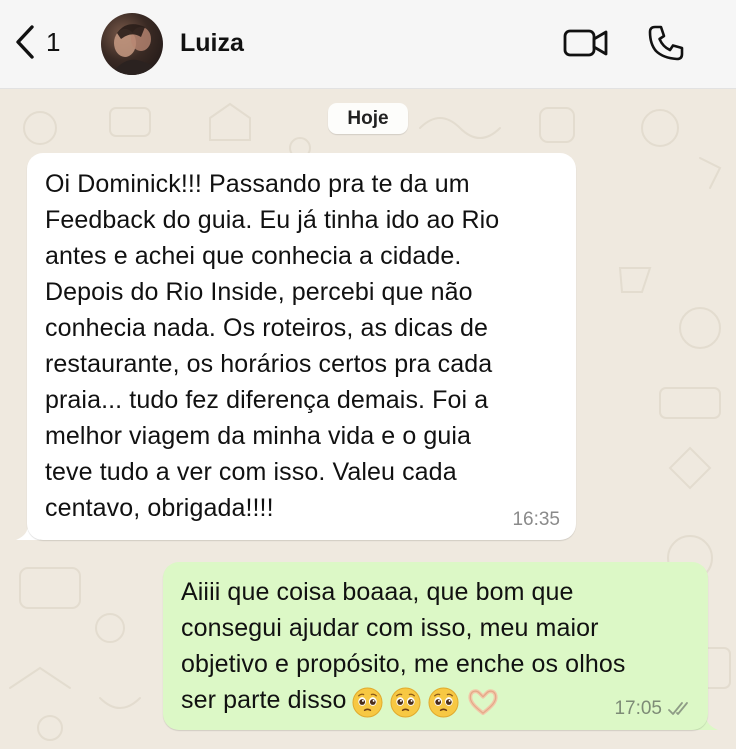 This screenshot has width=736, height=749. Describe the element at coordinates (638, 708) in the screenshot. I see `message-time: 17:05` at that location.